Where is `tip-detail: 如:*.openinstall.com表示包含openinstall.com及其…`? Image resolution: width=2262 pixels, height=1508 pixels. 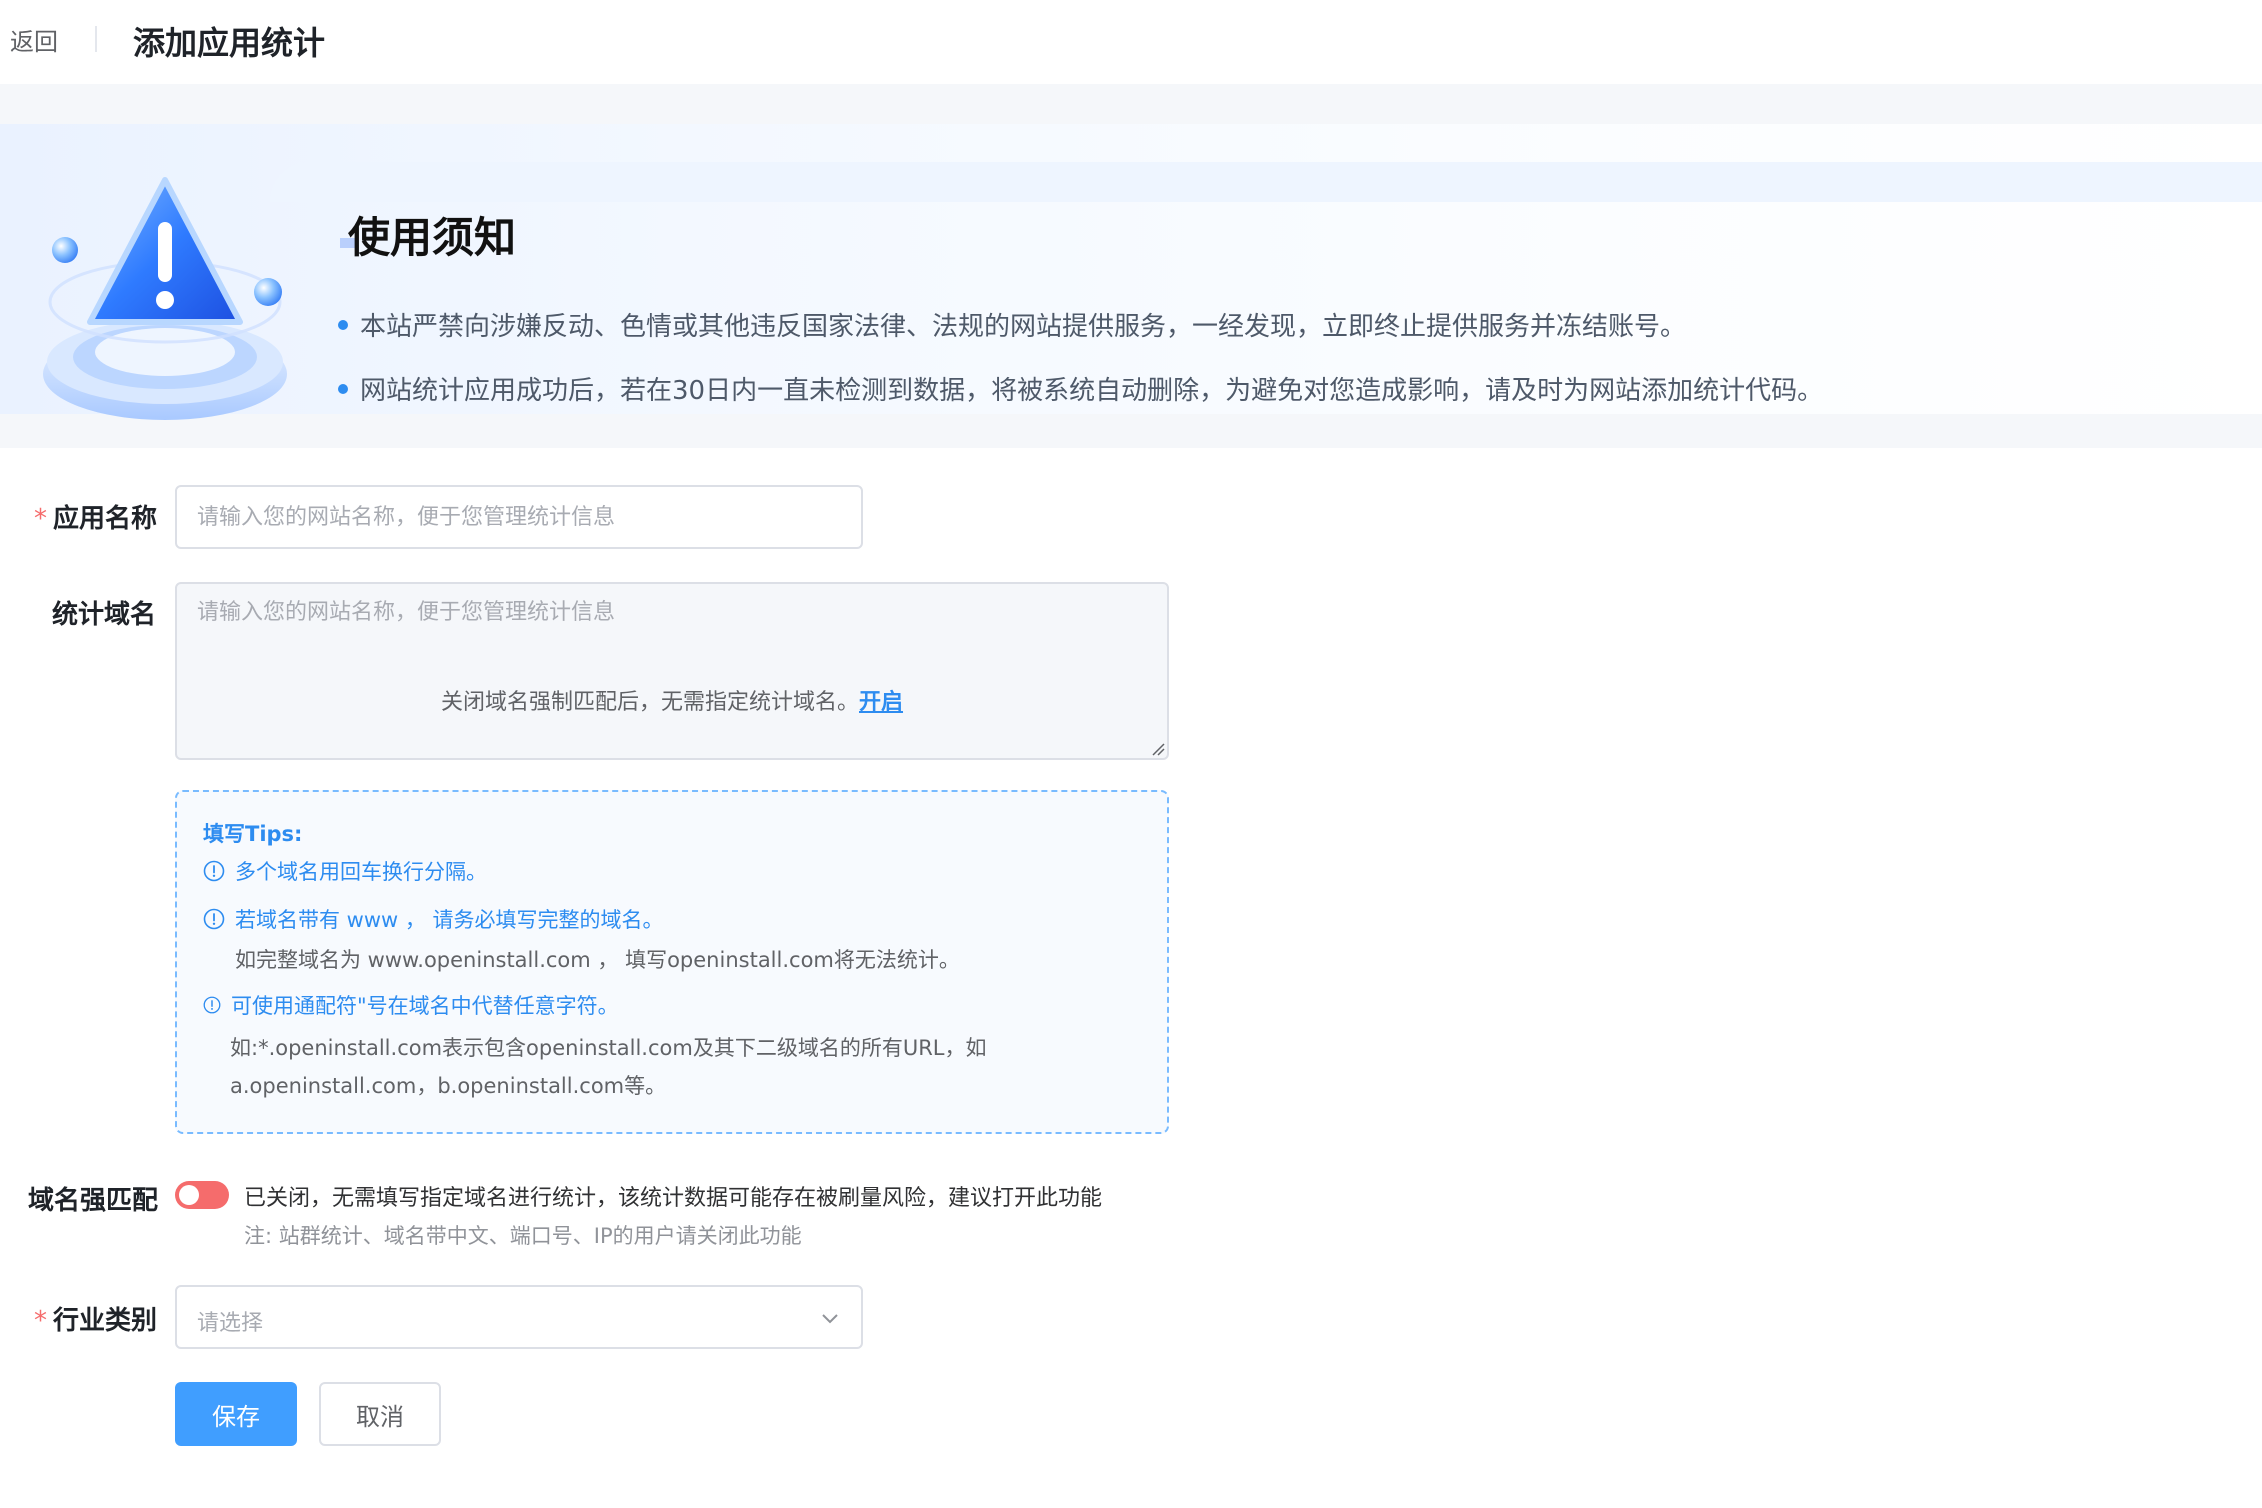
tip-detail: 如:*.openinstall.com表示包含openinstall.com及其… is located at coordinates (608, 1048).